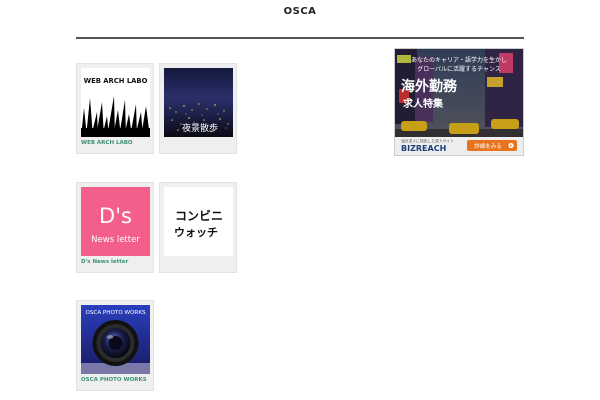 This screenshot has width=600, height=400. I want to click on camera-lens-icon, so click(115, 343).